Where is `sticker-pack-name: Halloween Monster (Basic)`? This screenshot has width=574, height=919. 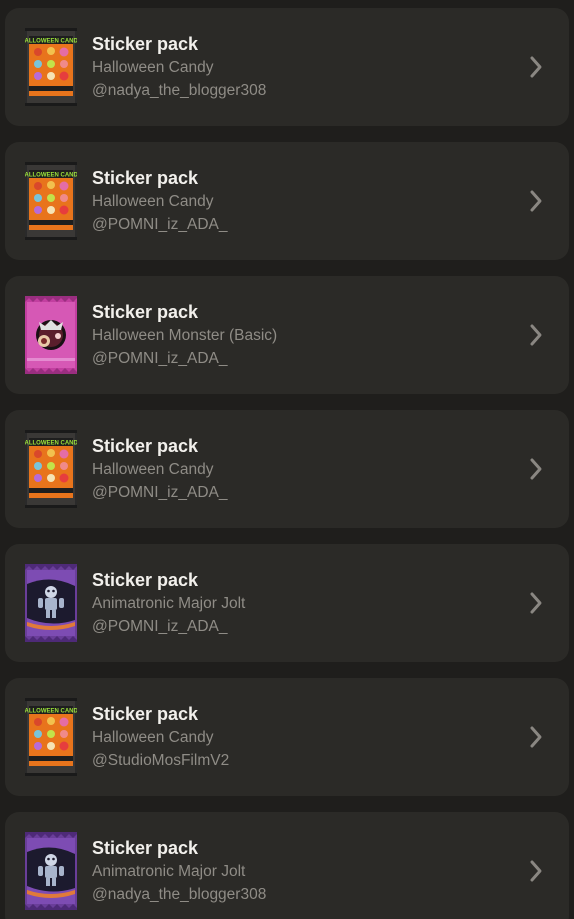 sticker-pack-name: Halloween Monster (Basic) is located at coordinates (185, 335).